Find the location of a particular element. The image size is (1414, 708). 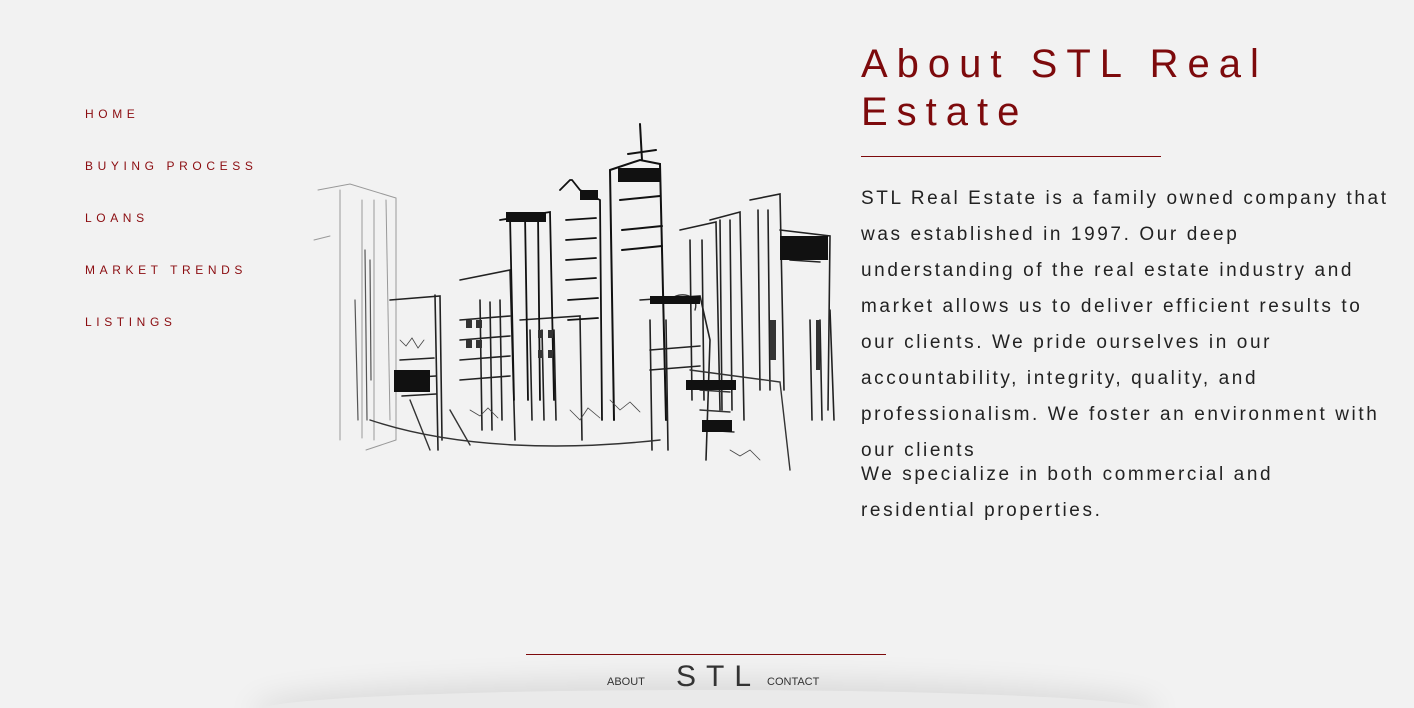

nav-item-home: HOME is located at coordinates (171, 130).